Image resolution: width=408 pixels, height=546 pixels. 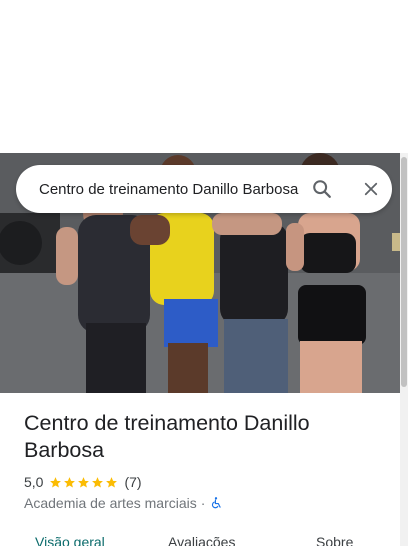 What do you see at coordinates (167, 436) in the screenshot?
I see `place-title: Centro de treinamento Danillo Barbosa` at bounding box center [167, 436].